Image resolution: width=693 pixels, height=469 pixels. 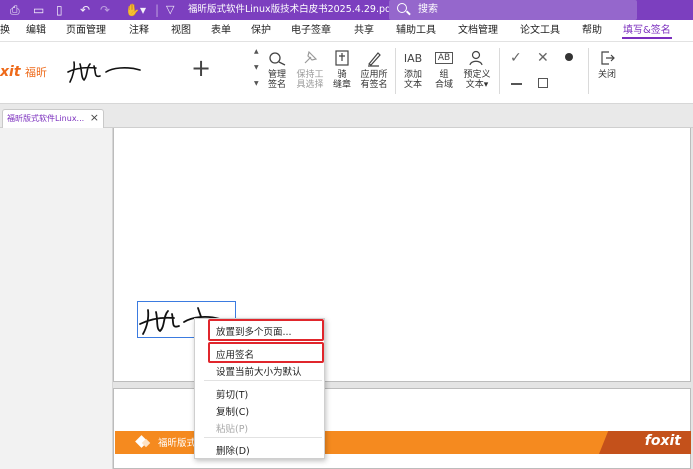 I want to click on check-mark-icon: ✓, so click(x=516, y=58).